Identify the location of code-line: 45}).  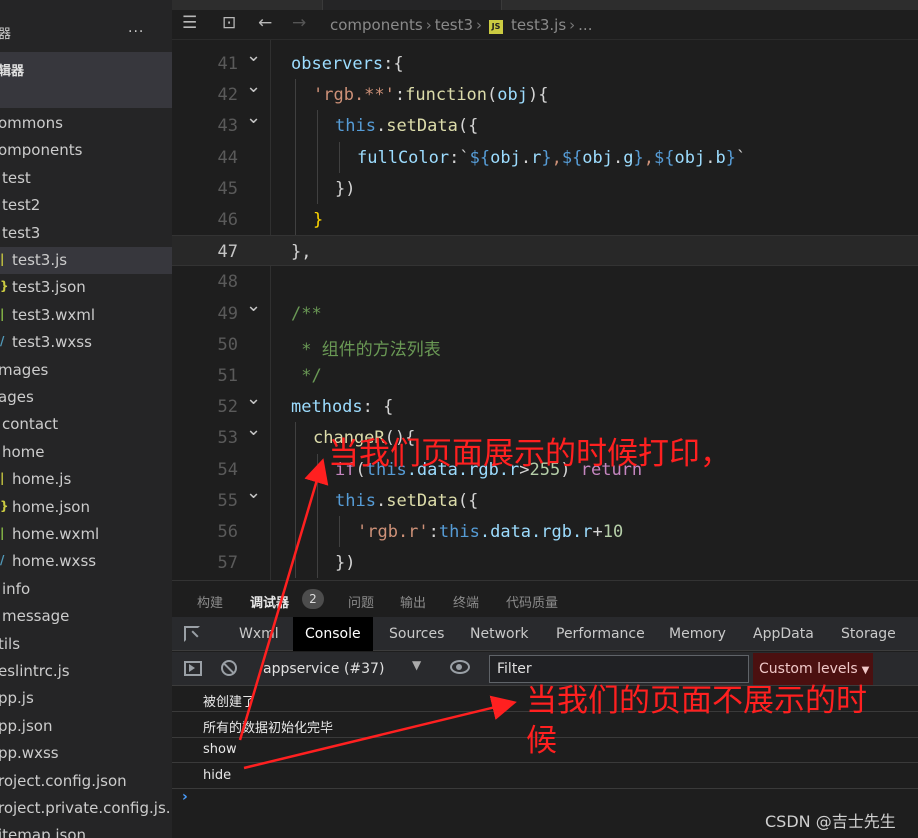
(545, 188).